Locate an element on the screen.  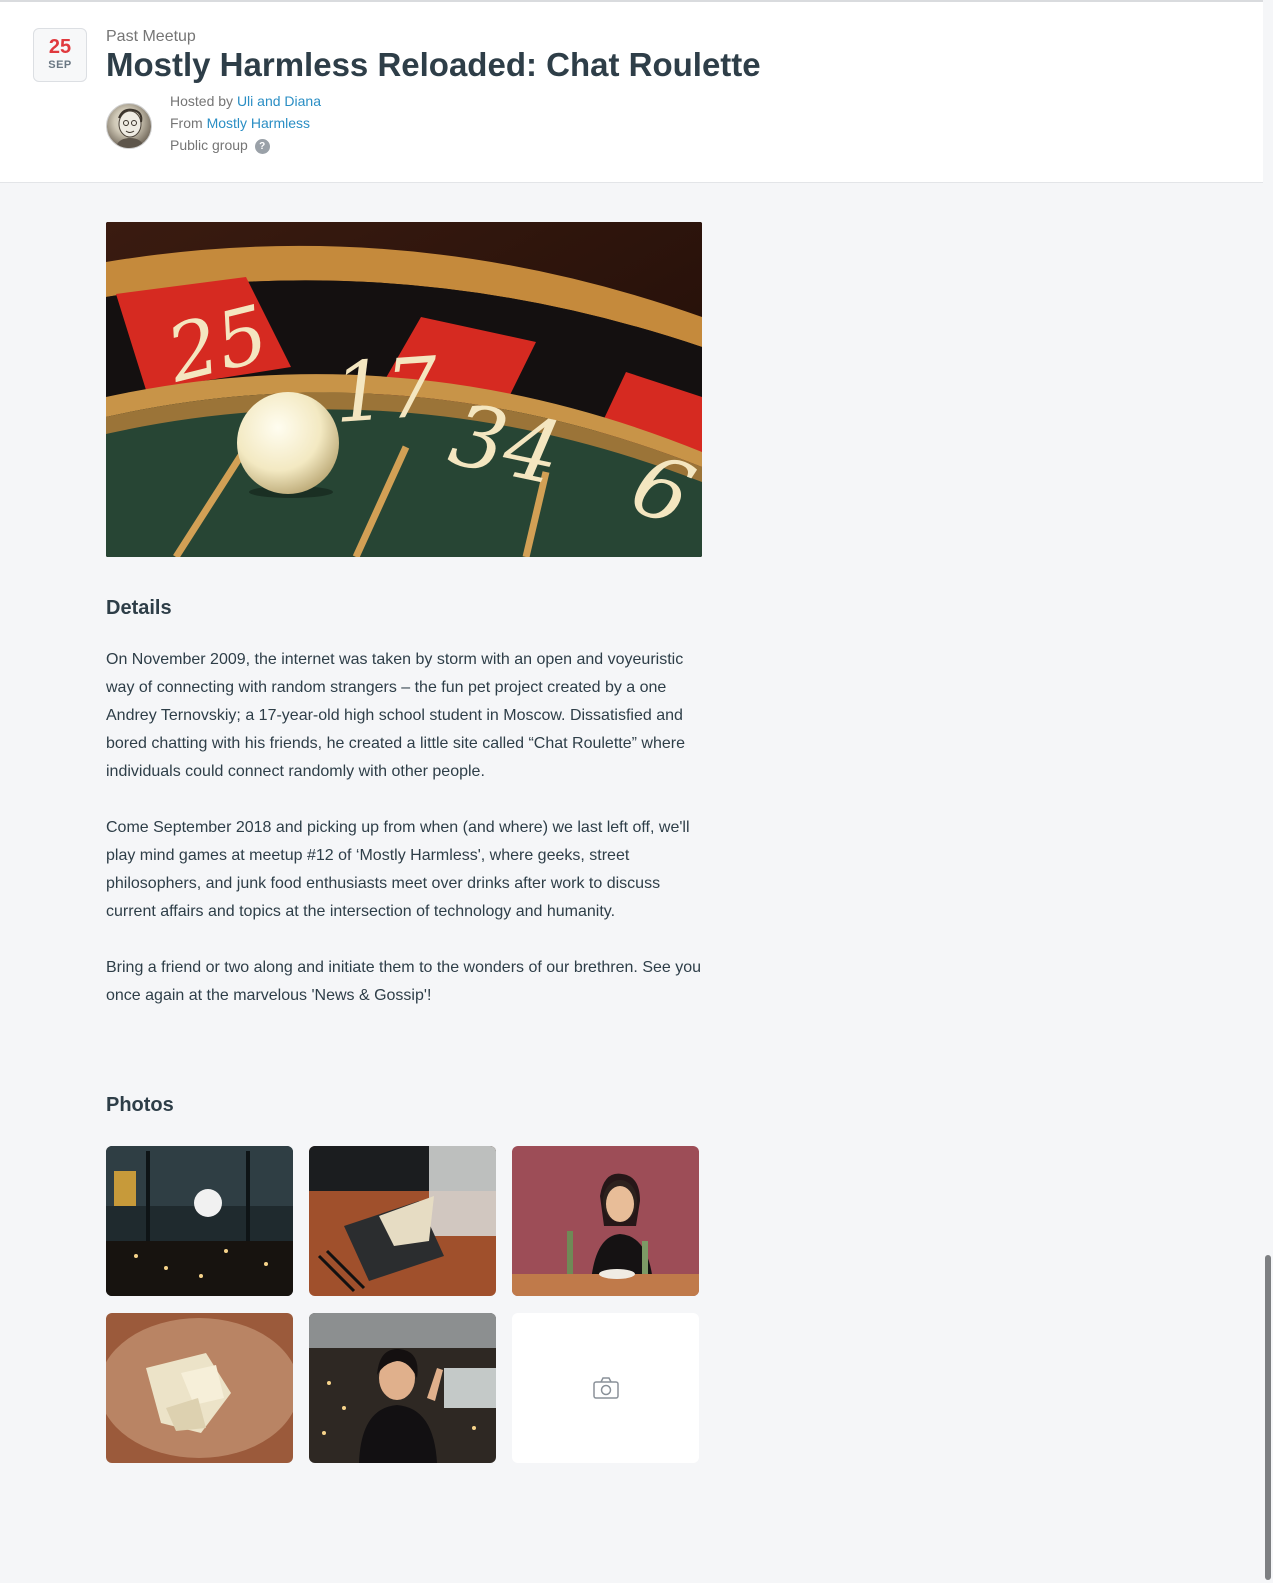
woman-eating-photo is located at coordinates (605, 1221).